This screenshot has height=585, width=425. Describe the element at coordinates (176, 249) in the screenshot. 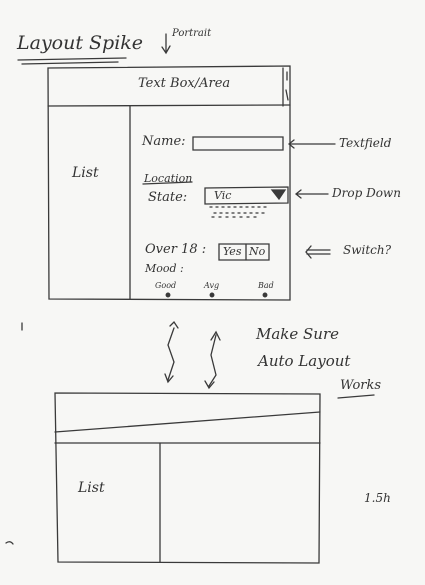

I see `over18-label: Over 18 :` at that location.